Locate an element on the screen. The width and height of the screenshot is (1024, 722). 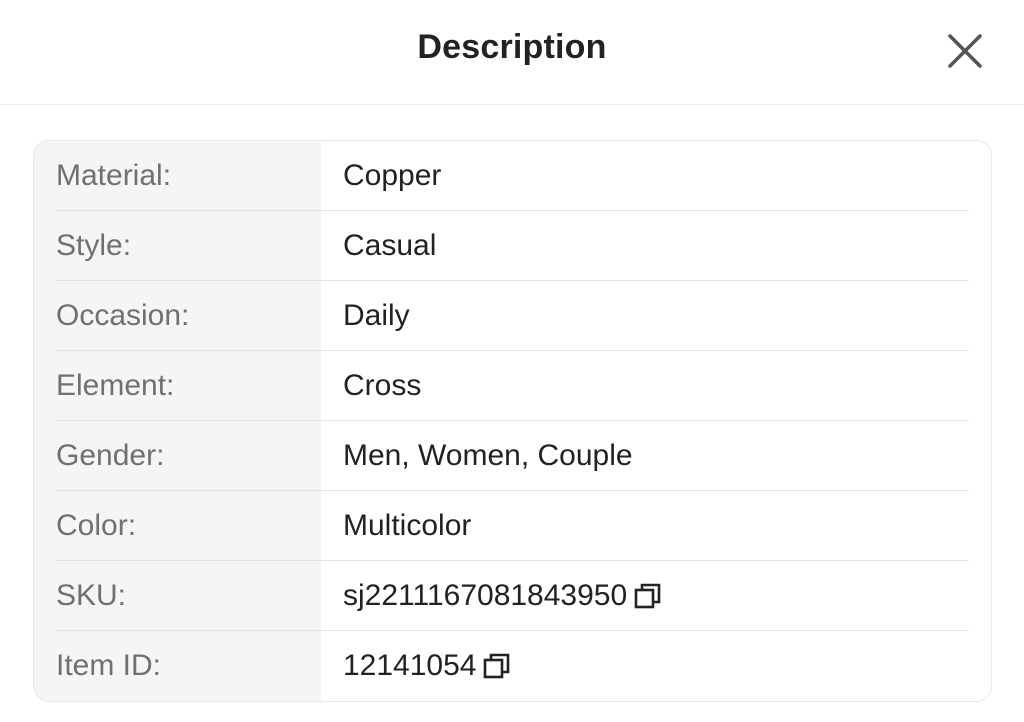
value-text: Copper is located at coordinates (392, 175).